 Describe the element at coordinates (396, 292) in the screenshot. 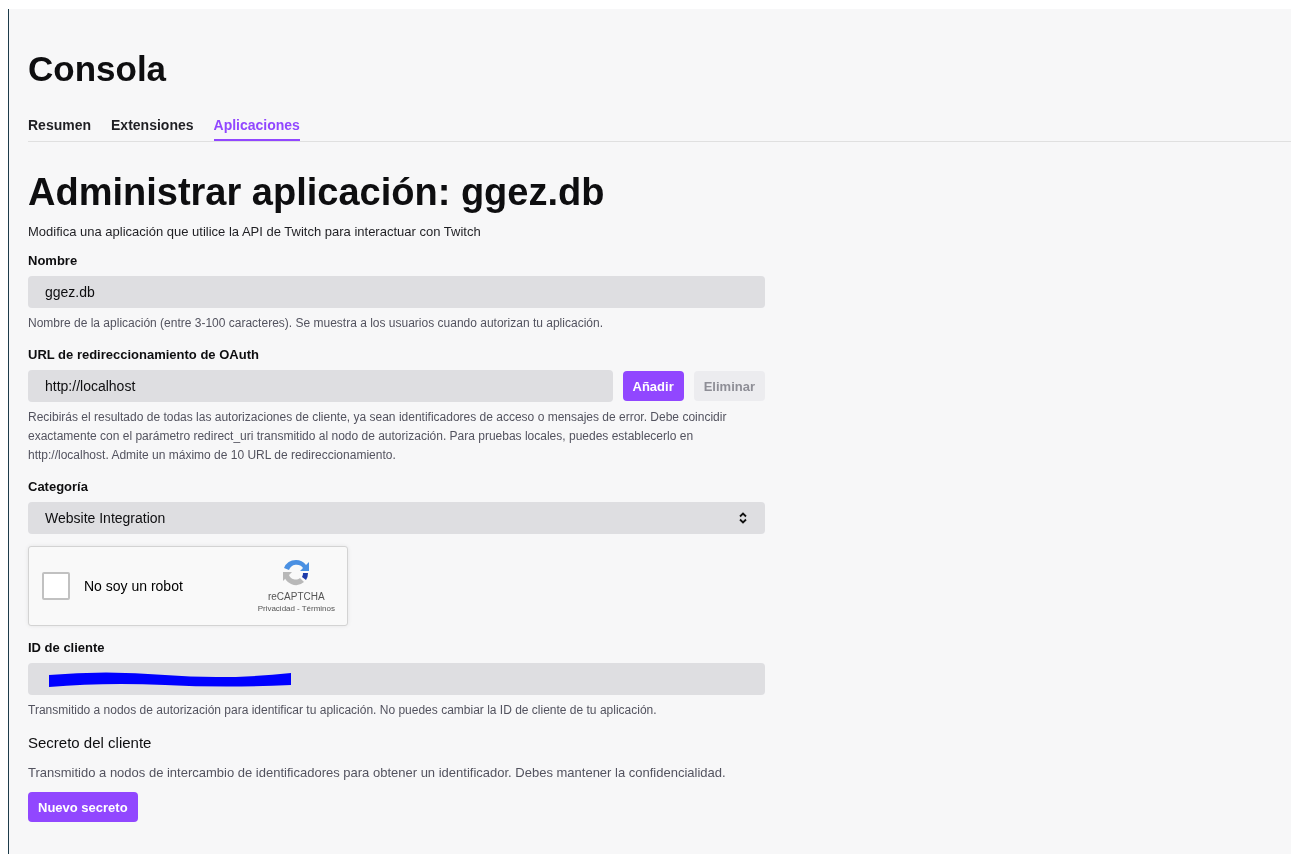

I see `name-input-field: ggez.db` at that location.